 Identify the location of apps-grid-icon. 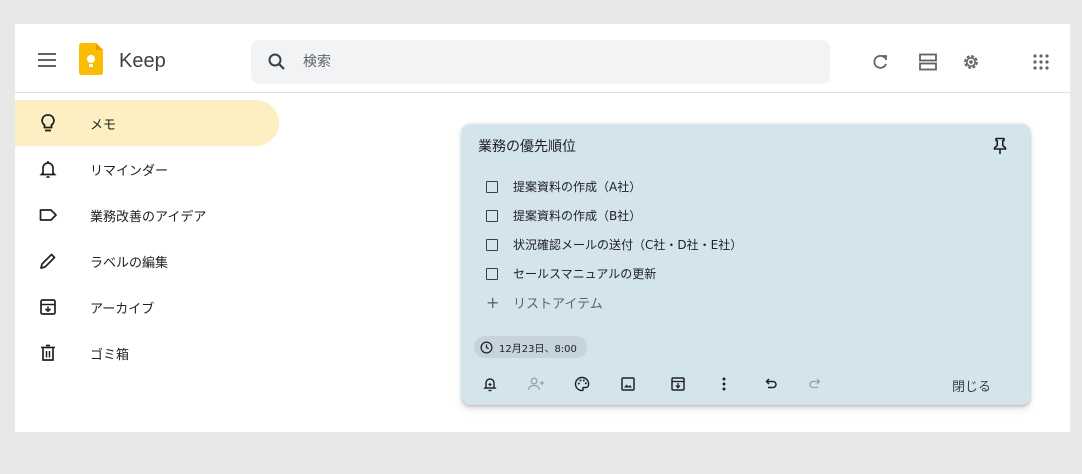
(1041, 62).